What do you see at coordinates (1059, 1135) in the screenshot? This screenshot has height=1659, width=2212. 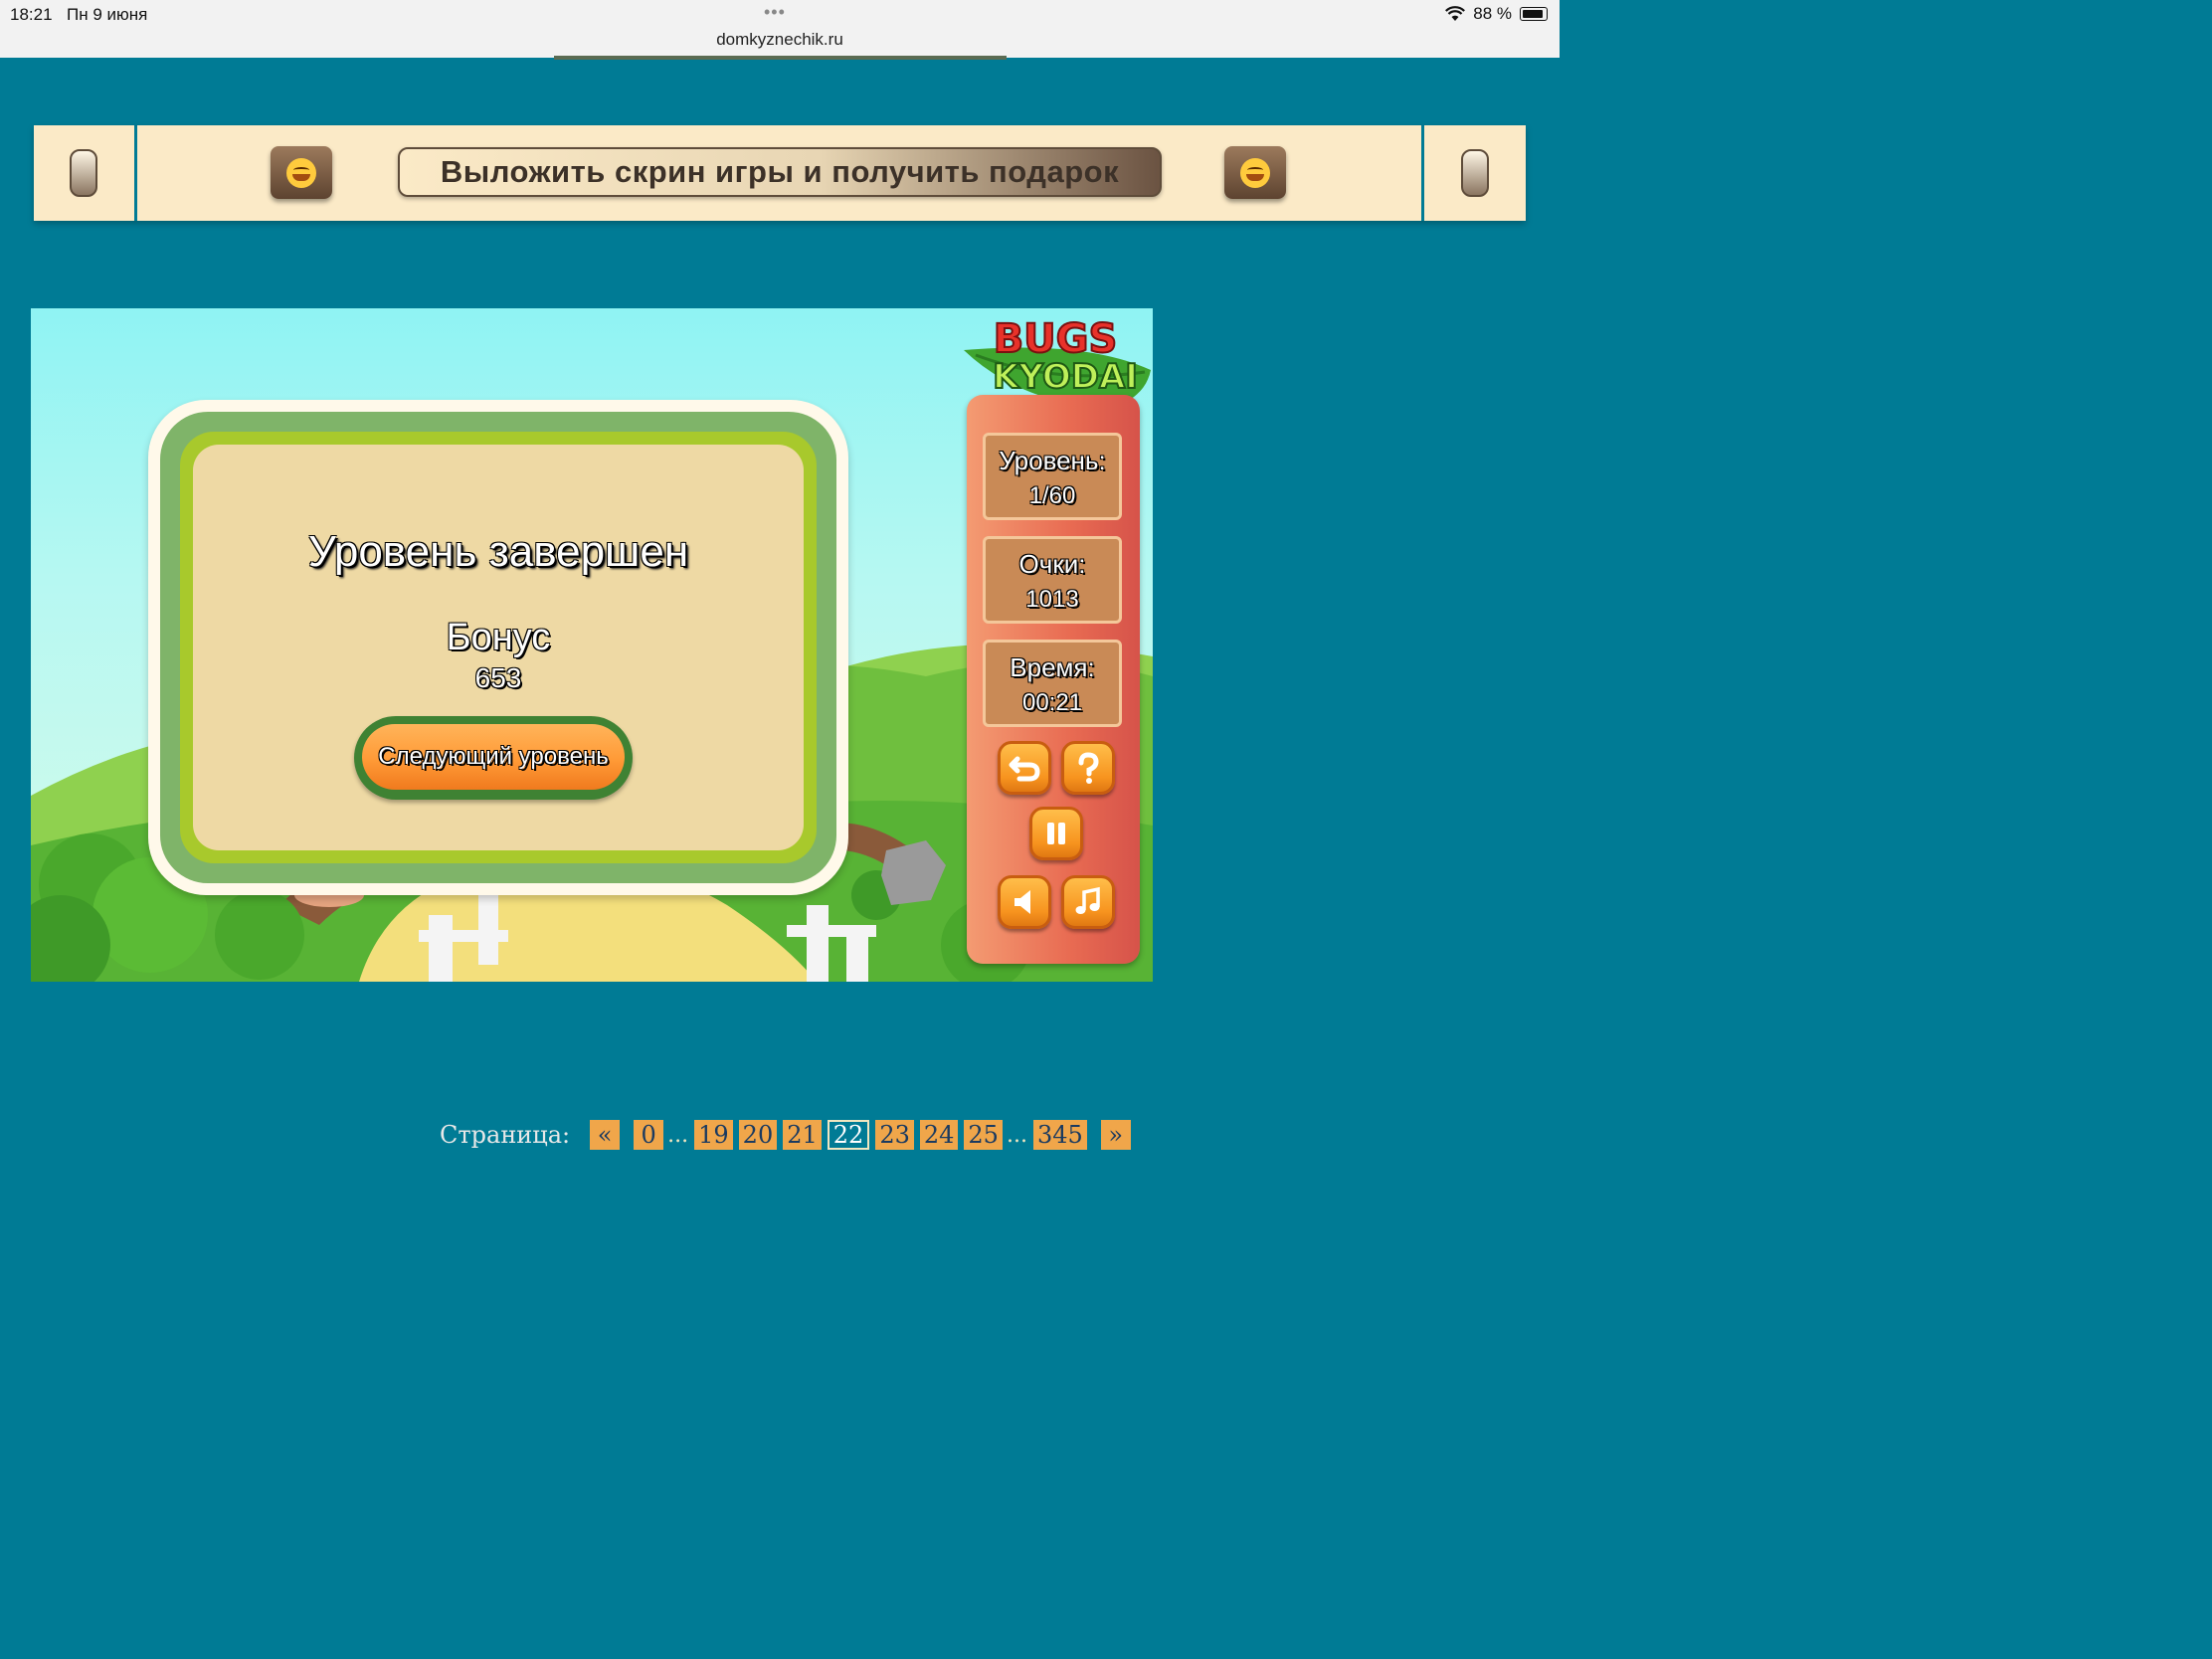 I see `page-link-345: 345` at bounding box center [1059, 1135].